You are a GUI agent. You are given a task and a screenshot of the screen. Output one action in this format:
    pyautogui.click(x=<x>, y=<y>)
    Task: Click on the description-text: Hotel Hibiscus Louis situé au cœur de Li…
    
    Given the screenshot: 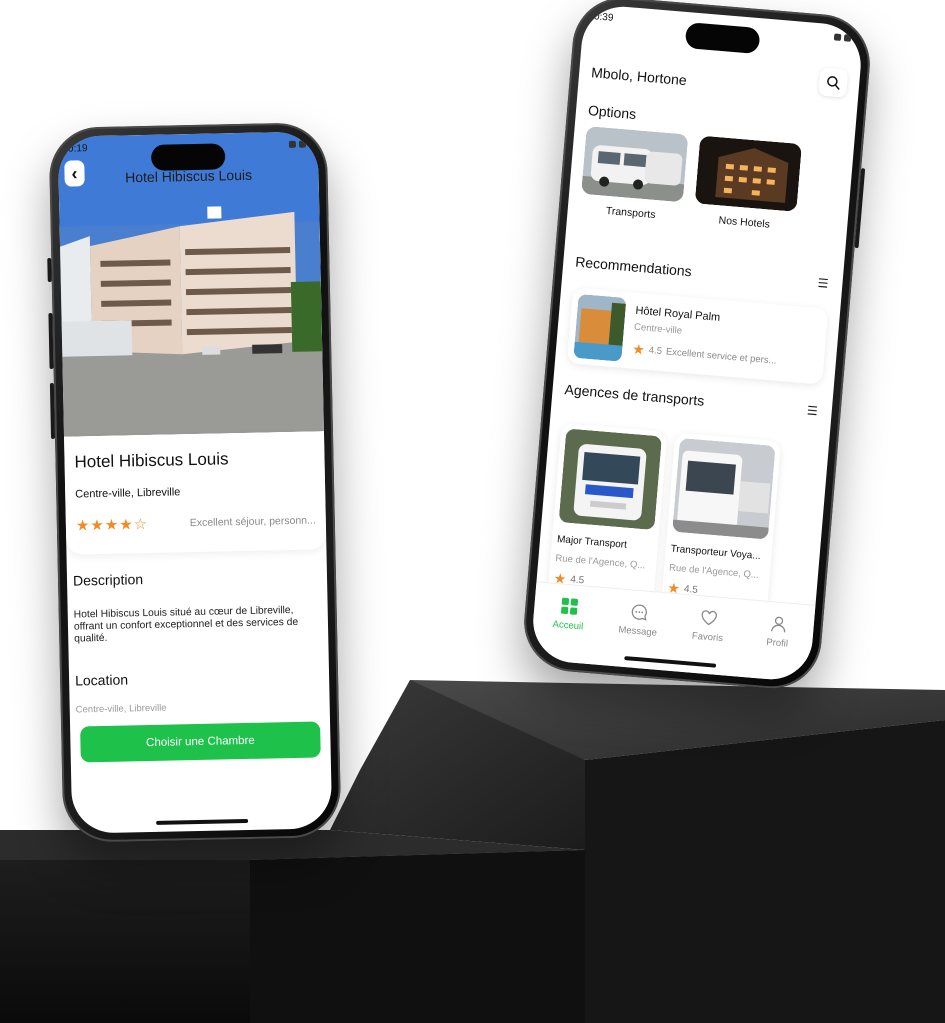 What is the action you would take?
    pyautogui.click(x=186, y=624)
    